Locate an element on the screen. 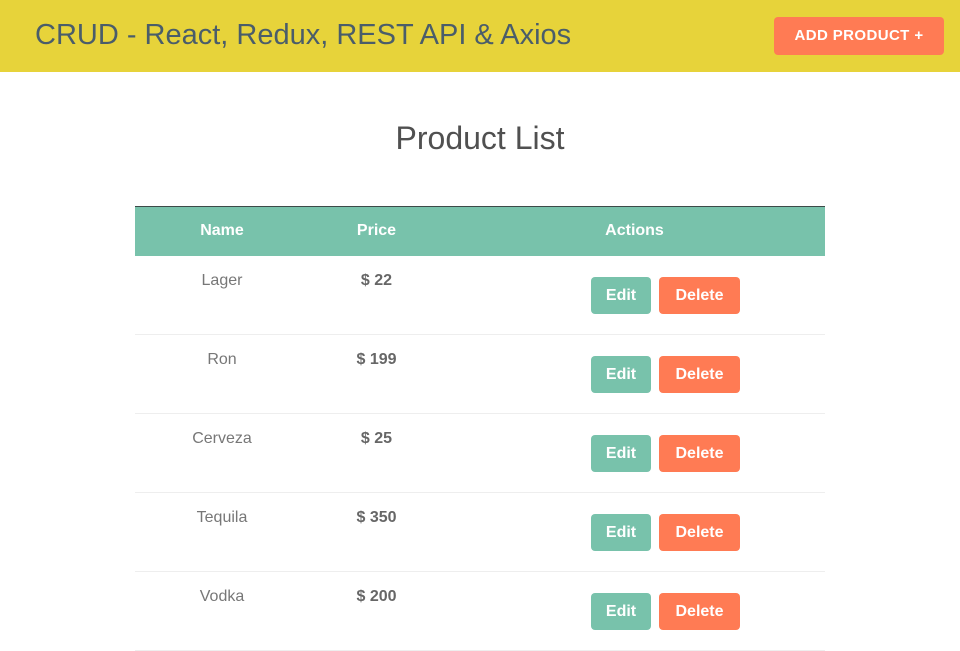 This screenshot has height=651, width=960. product-price: $ 199 is located at coordinates (376, 359).